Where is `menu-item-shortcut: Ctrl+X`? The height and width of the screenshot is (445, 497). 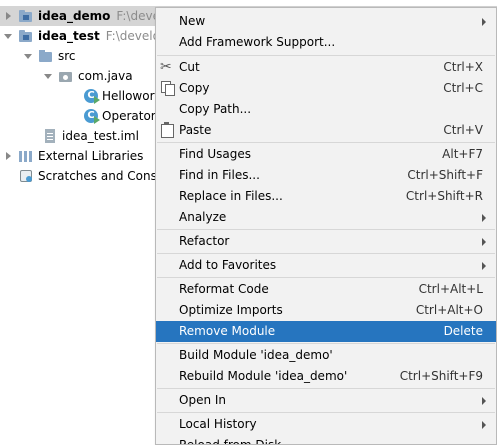 menu-item-shortcut: Ctrl+X is located at coordinates (463, 67).